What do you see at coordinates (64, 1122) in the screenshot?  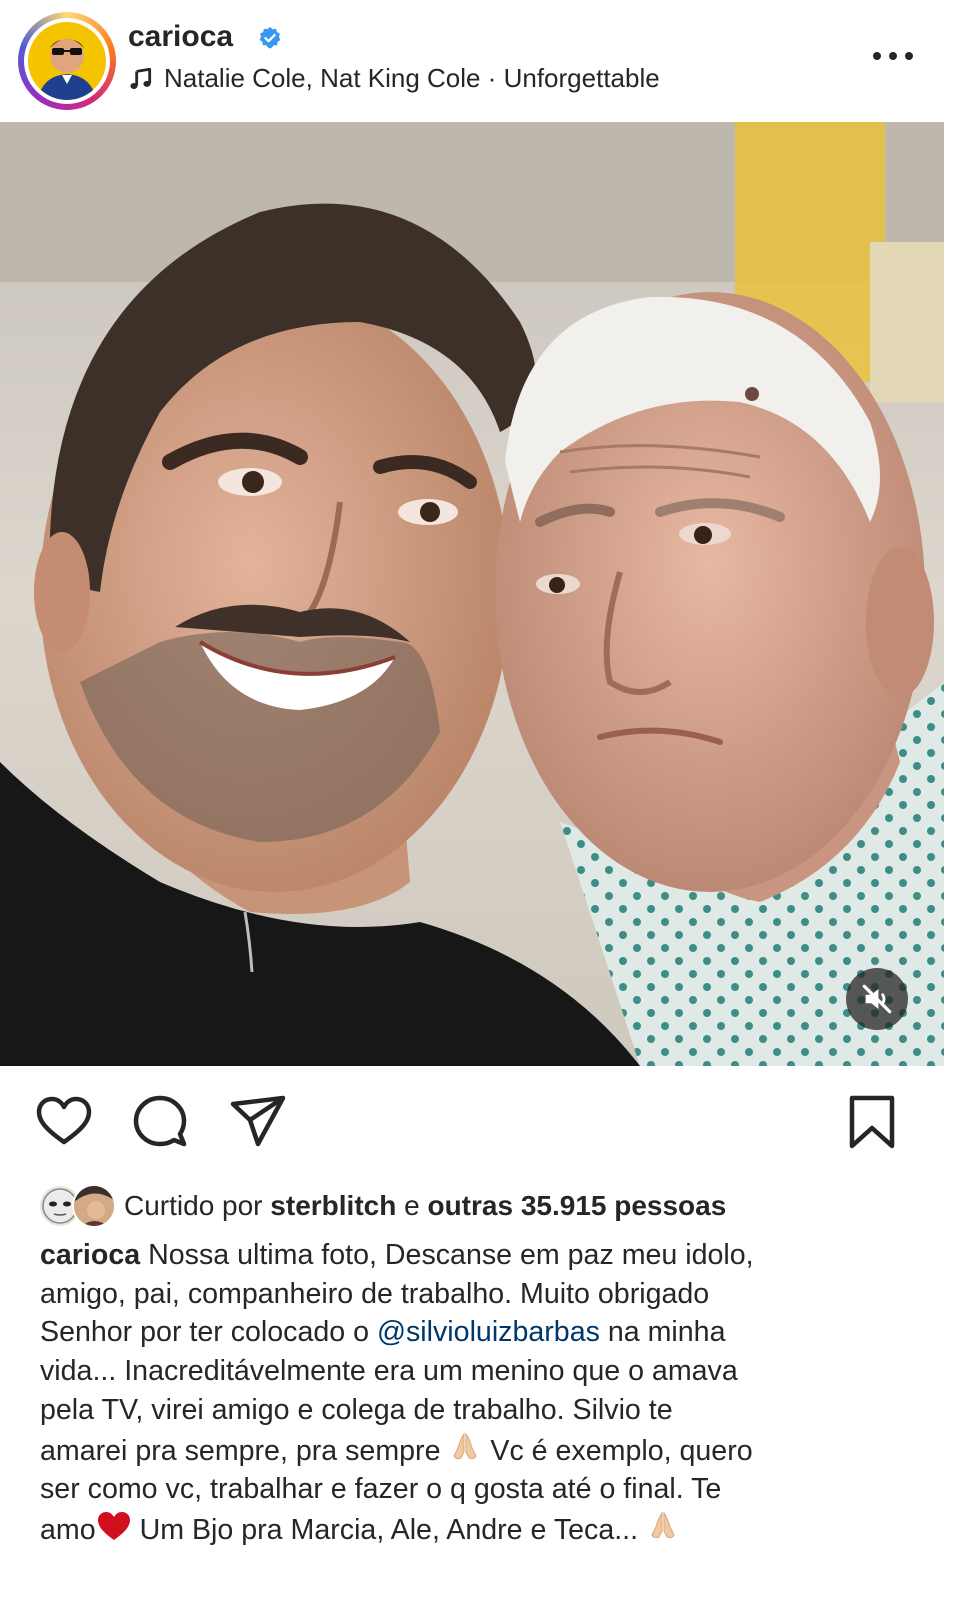 I see `like-heart-icon` at bounding box center [64, 1122].